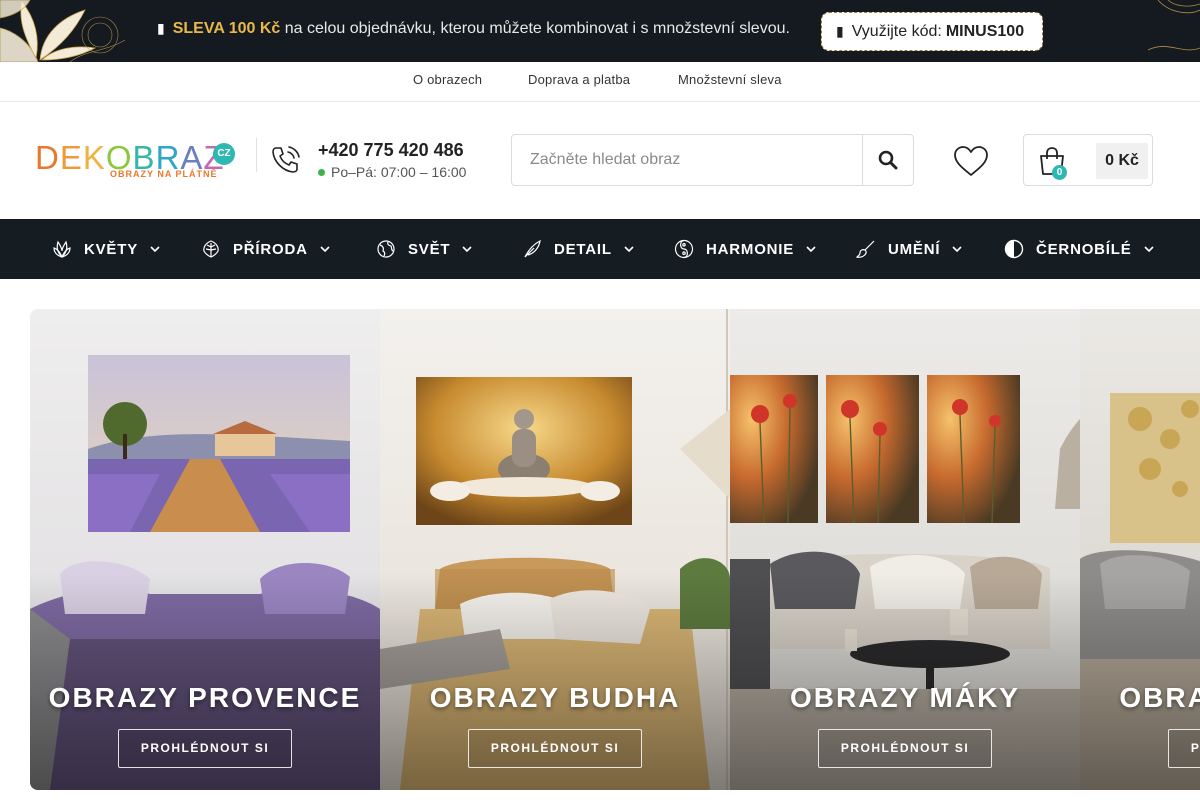  I want to click on logo-cz-badge: CZ, so click(224, 154).